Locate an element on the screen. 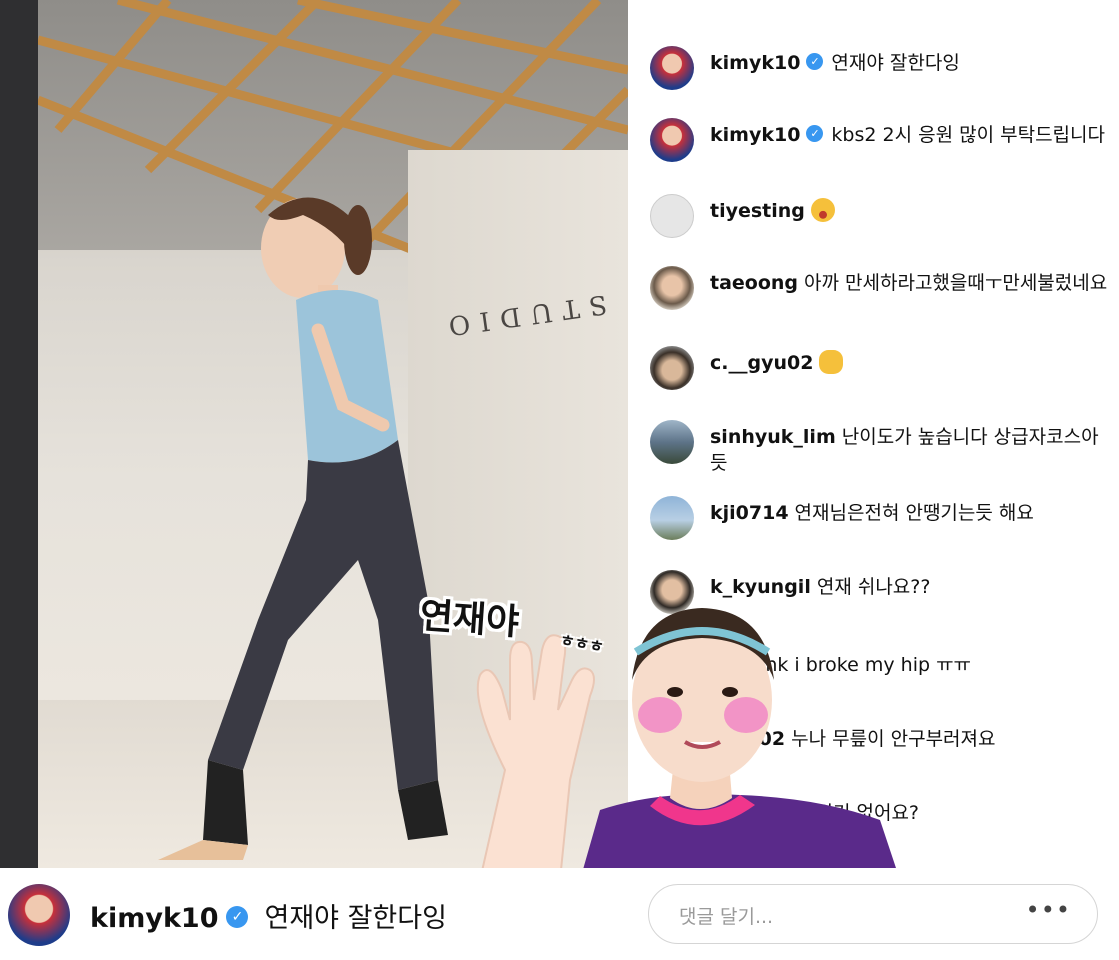 The image size is (1119, 960). post-username: kimyk10 is located at coordinates (154, 918).